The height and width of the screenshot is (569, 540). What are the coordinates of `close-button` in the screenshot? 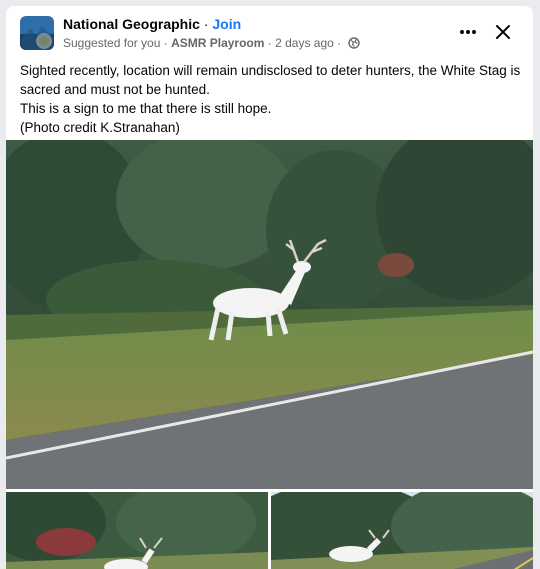 It's located at (503, 32).